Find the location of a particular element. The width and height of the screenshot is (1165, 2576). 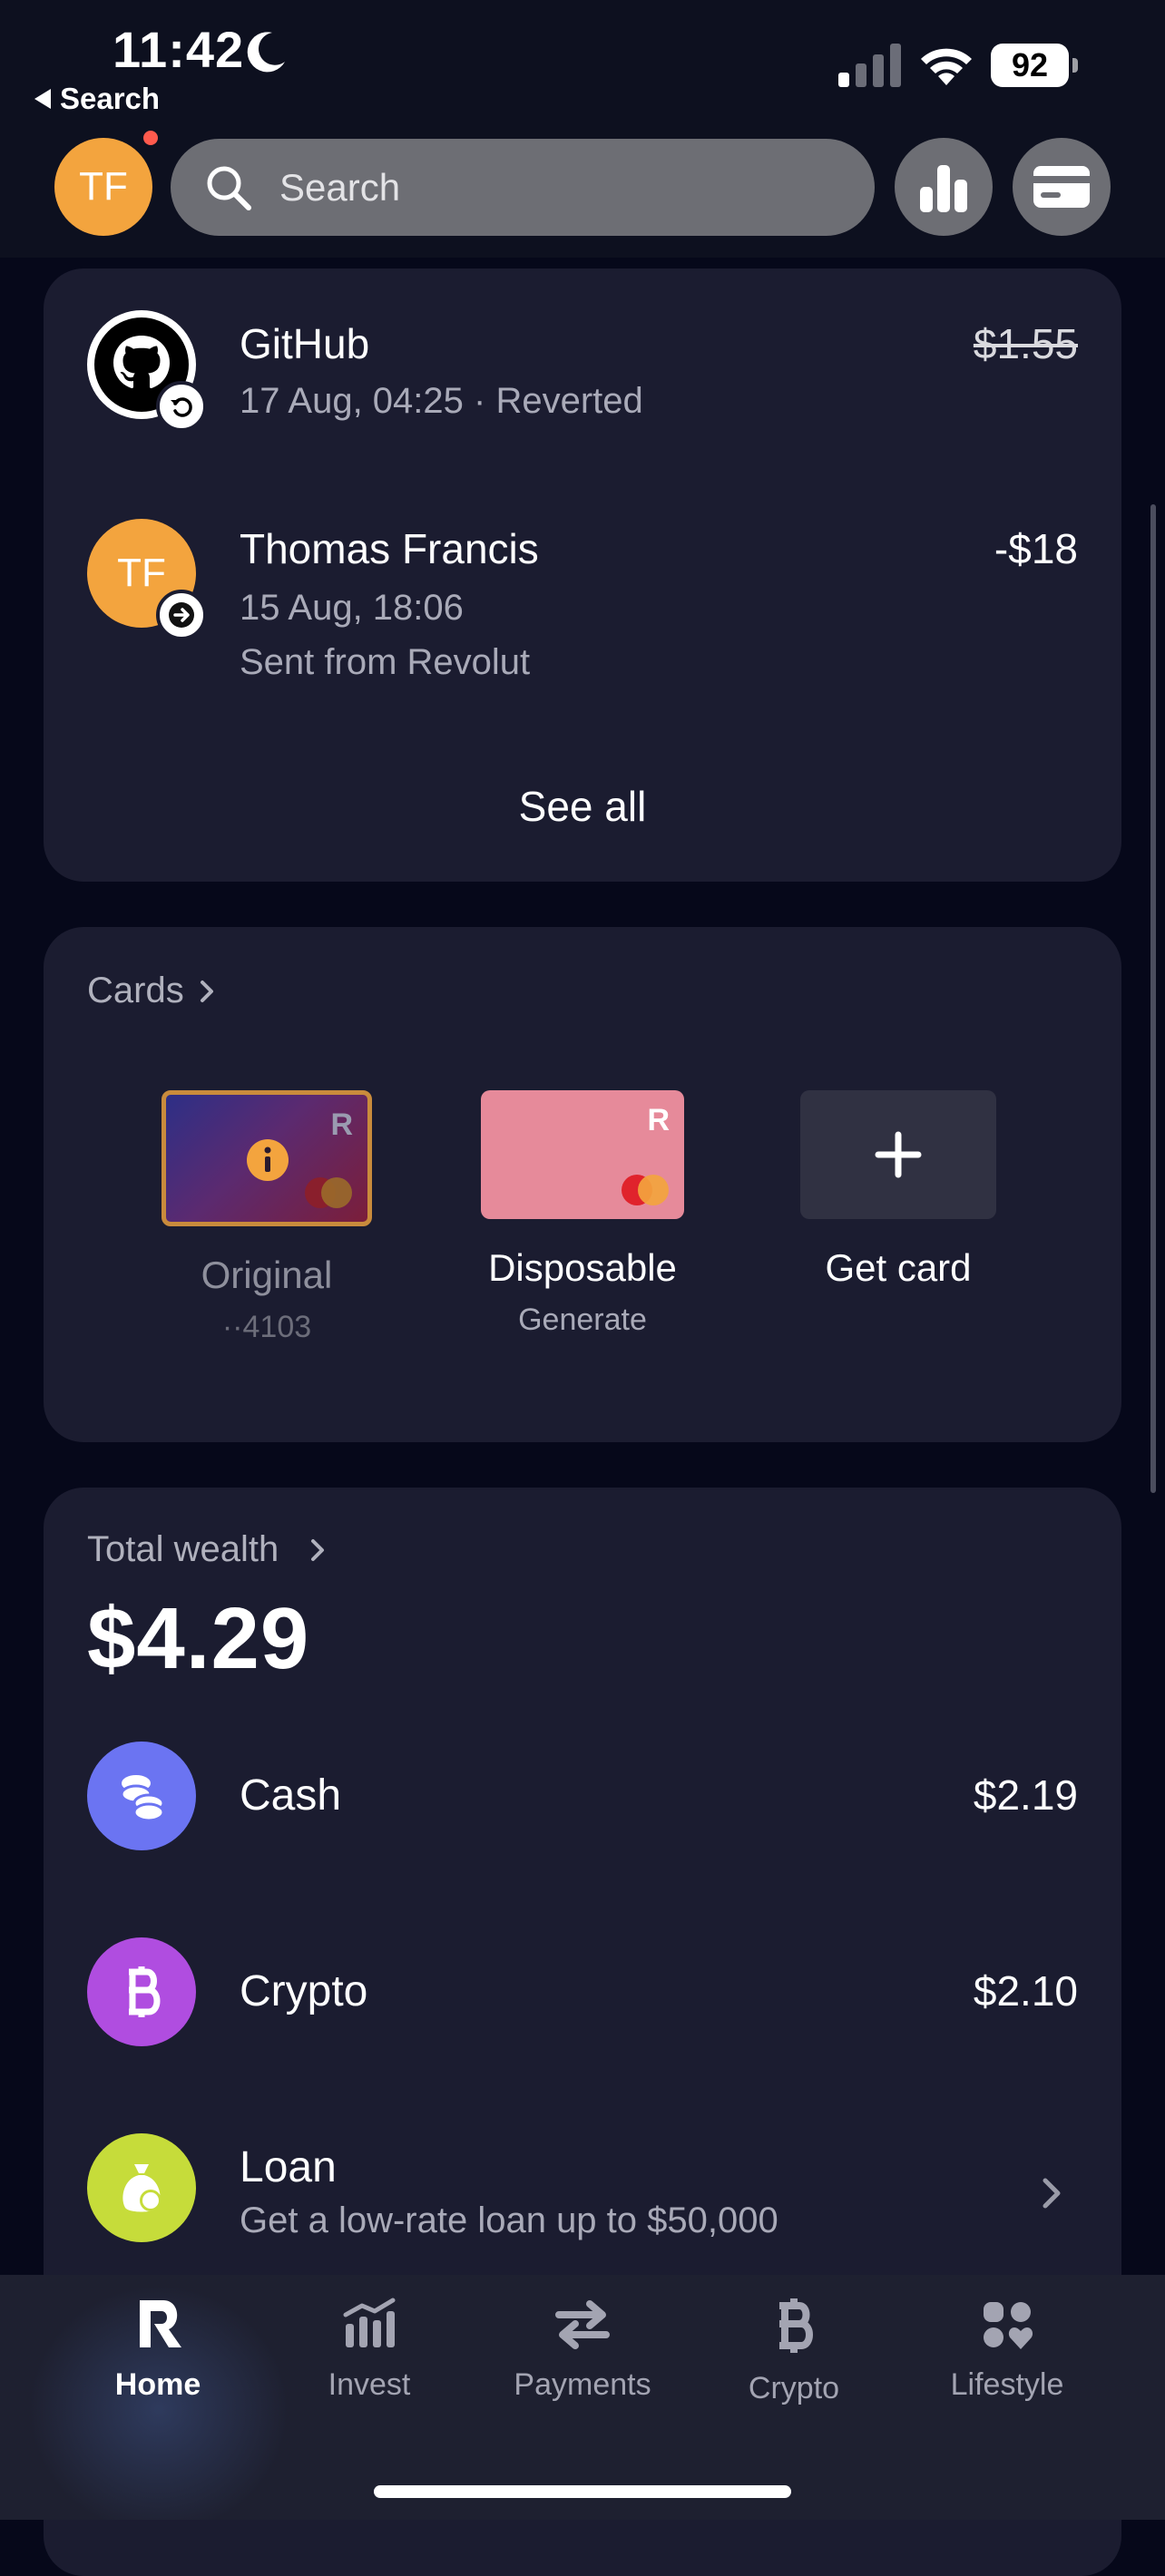

tab-label: Payments is located at coordinates (582, 2384).